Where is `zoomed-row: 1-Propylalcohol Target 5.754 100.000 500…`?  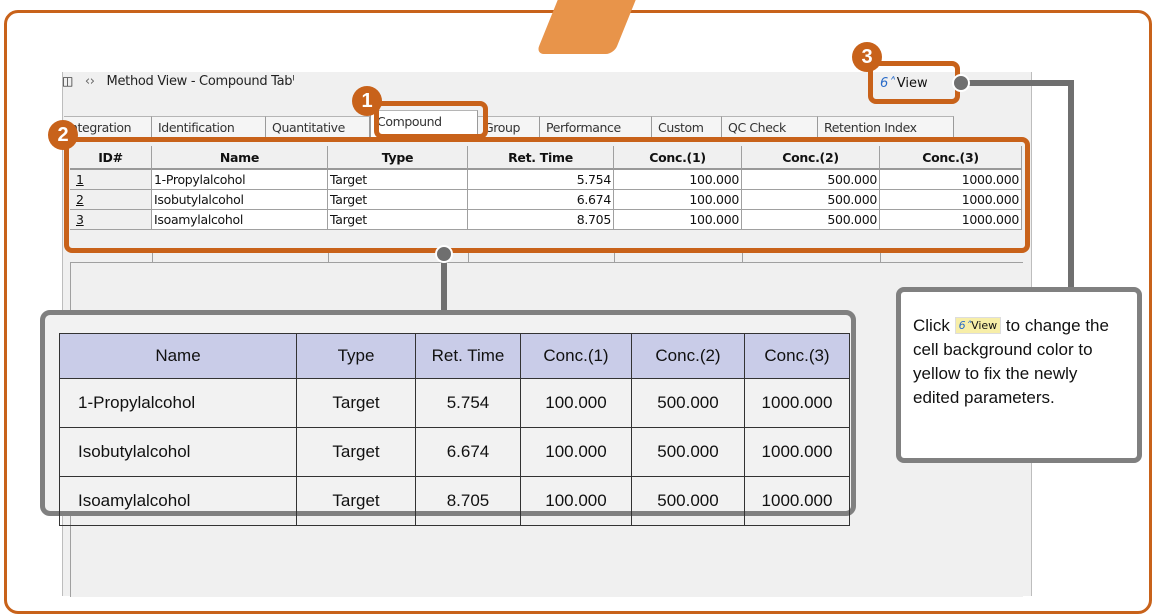 zoomed-row: 1-Propylalcohol Target 5.754 100.000 500… is located at coordinates (454, 403).